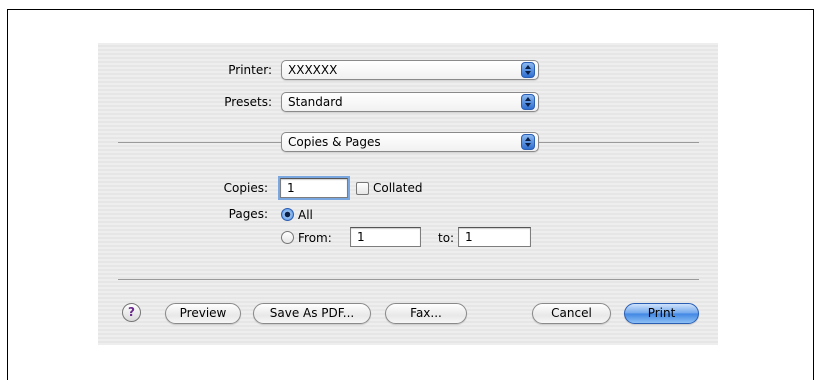 This screenshot has height=380, width=818. I want to click on from-page-field: 1, so click(385, 237).